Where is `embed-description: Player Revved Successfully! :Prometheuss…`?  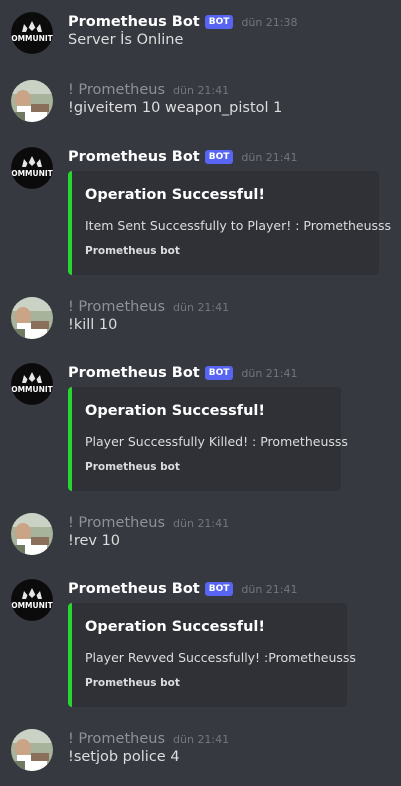 embed-description: Player Revved Successfully! :Prometheuss… is located at coordinates (220, 657).